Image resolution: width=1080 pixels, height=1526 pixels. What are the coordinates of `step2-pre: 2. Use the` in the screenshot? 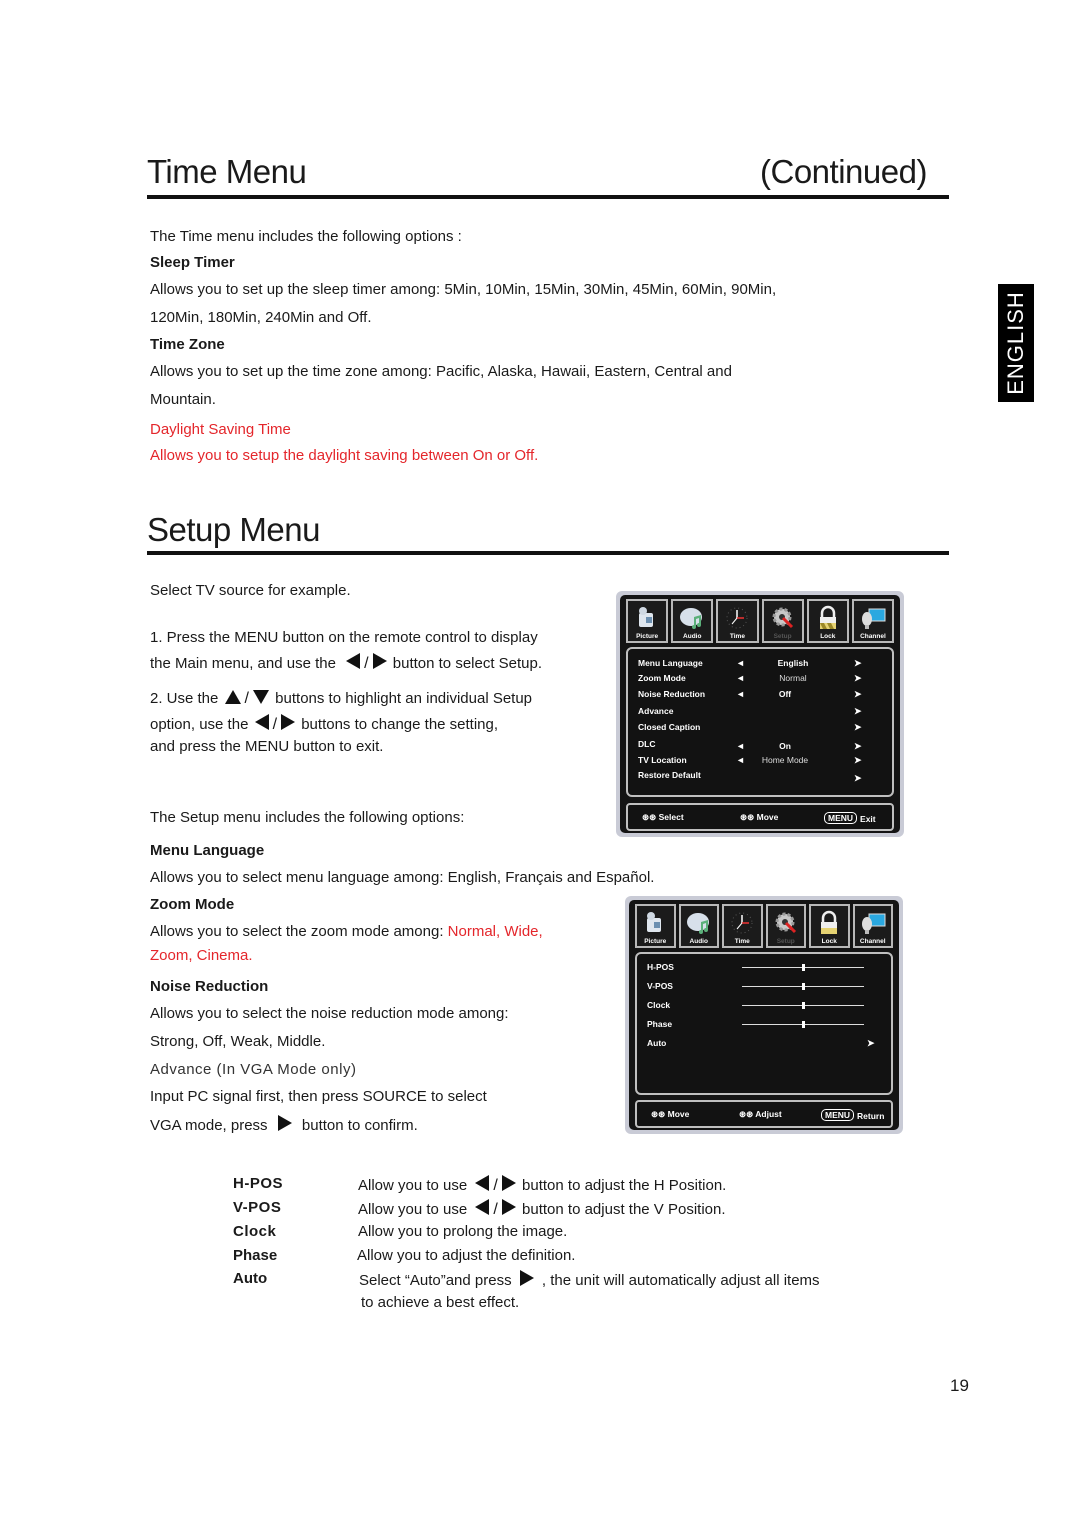 It's located at (184, 698).